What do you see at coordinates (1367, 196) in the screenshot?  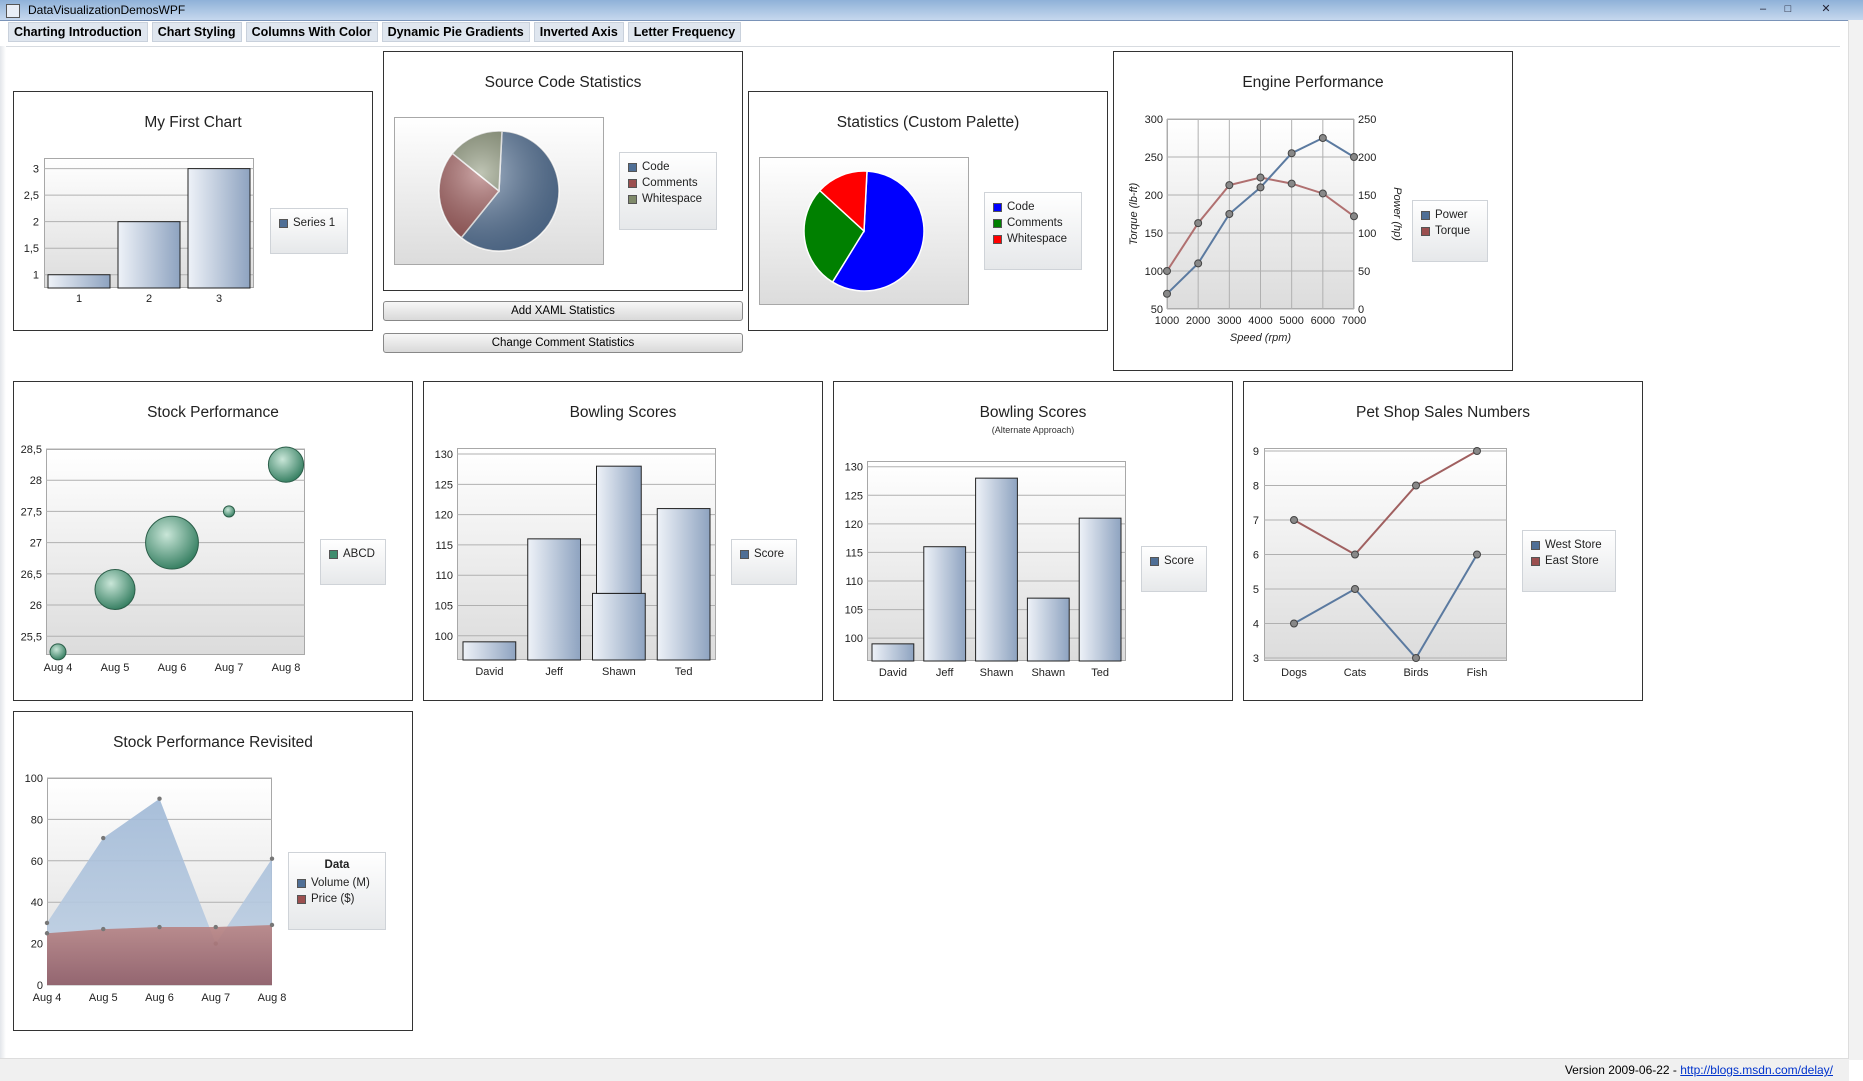 I see `y2-tick-label: 150` at bounding box center [1367, 196].